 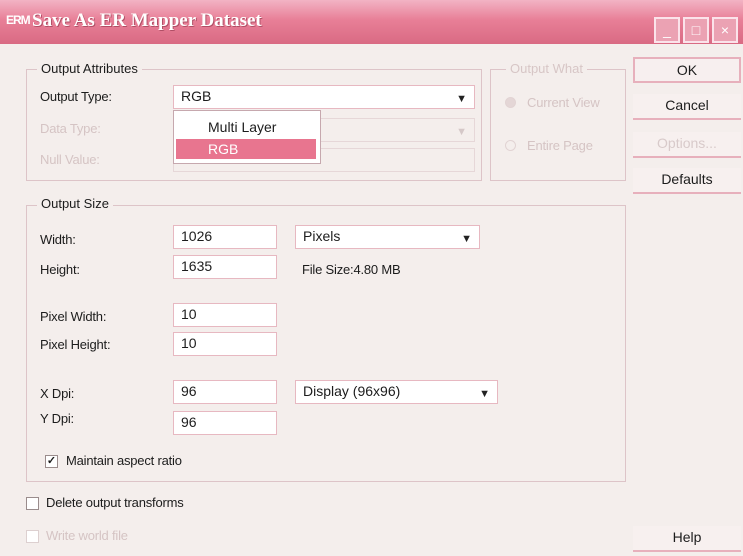 I want to click on pixel-width-input: 10, so click(x=225, y=315).